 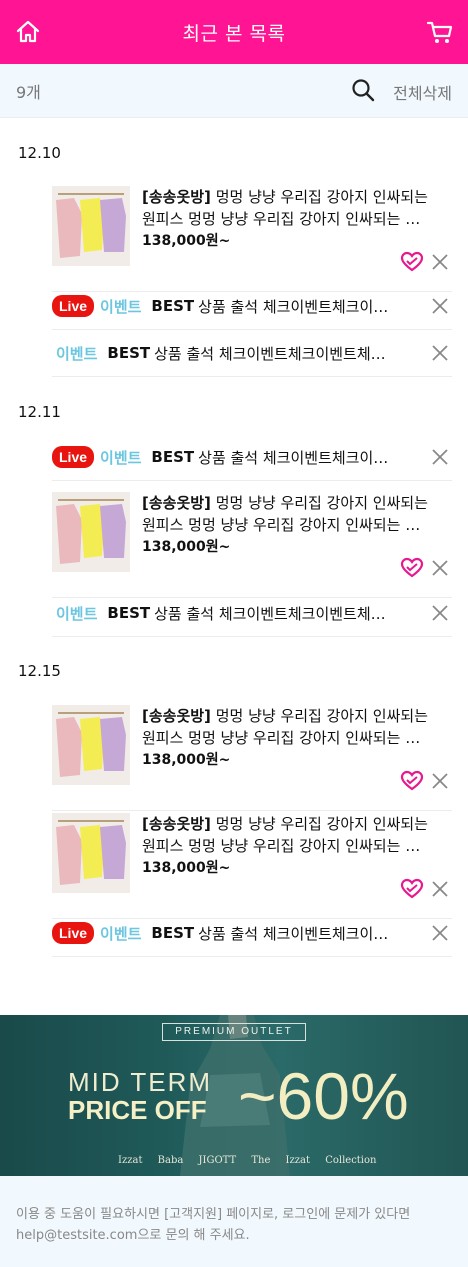 What do you see at coordinates (234, 1032) in the screenshot?
I see `premium-outlet-badge: PREMIUM OUTLET` at bounding box center [234, 1032].